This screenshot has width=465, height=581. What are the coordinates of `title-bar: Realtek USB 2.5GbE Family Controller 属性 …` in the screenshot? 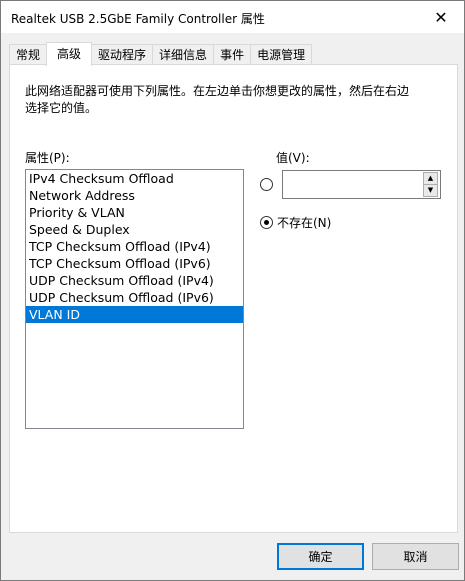 It's located at (232, 17).